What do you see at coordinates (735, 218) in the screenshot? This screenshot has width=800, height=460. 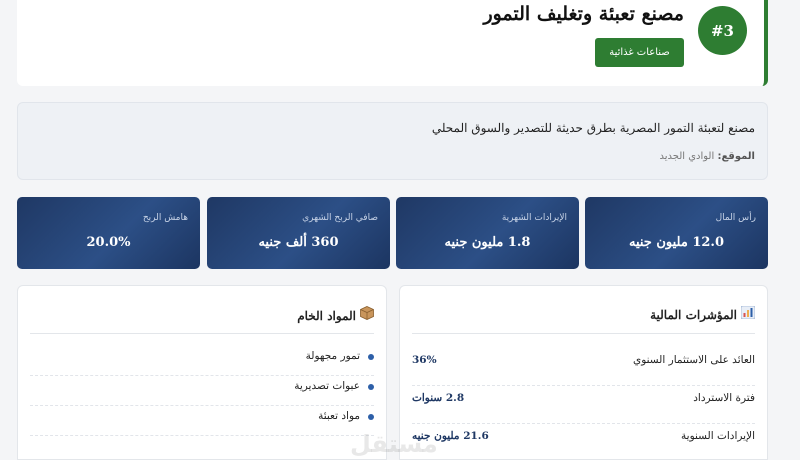 I see `stat-label: رأس المال` at bounding box center [735, 218].